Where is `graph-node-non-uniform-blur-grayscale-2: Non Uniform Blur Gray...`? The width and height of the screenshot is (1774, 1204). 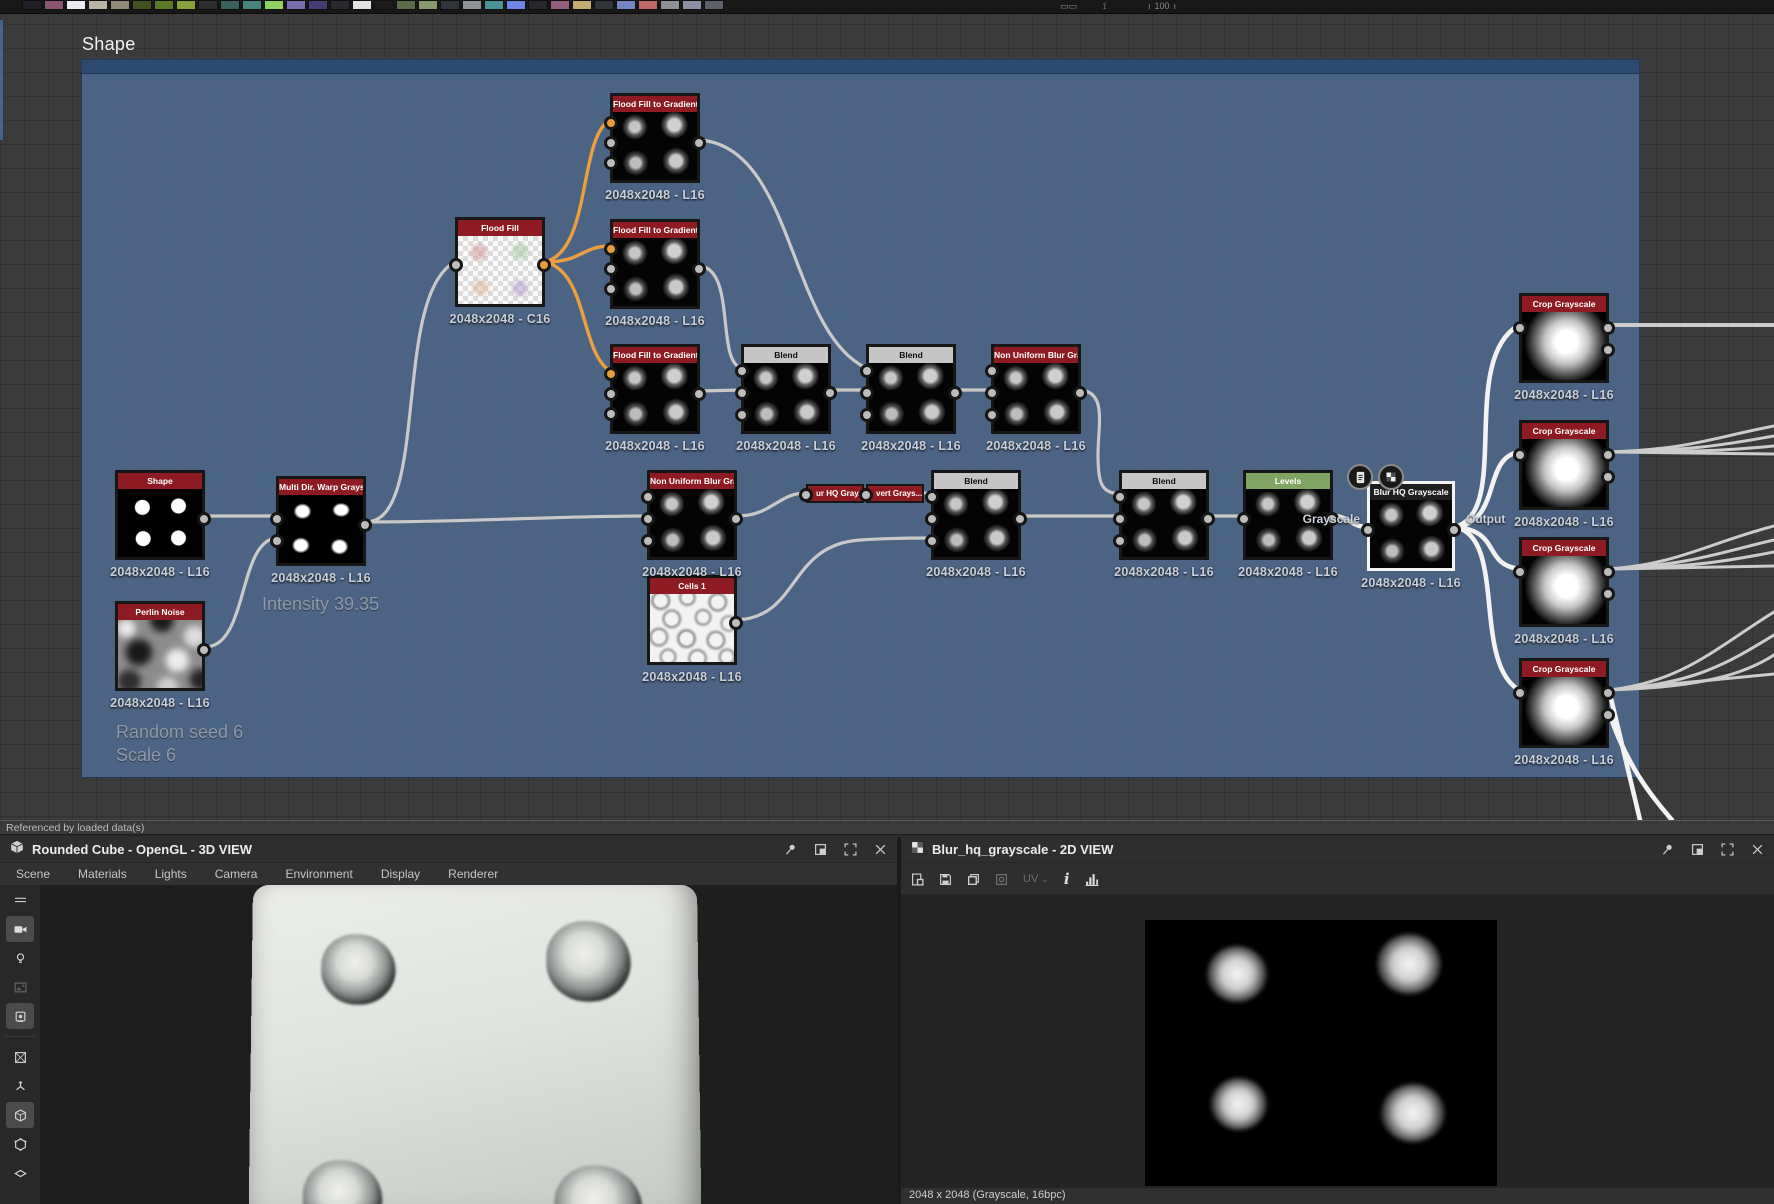 graph-node-non-uniform-blur-grayscale-2: Non Uniform Blur Gray... is located at coordinates (692, 515).